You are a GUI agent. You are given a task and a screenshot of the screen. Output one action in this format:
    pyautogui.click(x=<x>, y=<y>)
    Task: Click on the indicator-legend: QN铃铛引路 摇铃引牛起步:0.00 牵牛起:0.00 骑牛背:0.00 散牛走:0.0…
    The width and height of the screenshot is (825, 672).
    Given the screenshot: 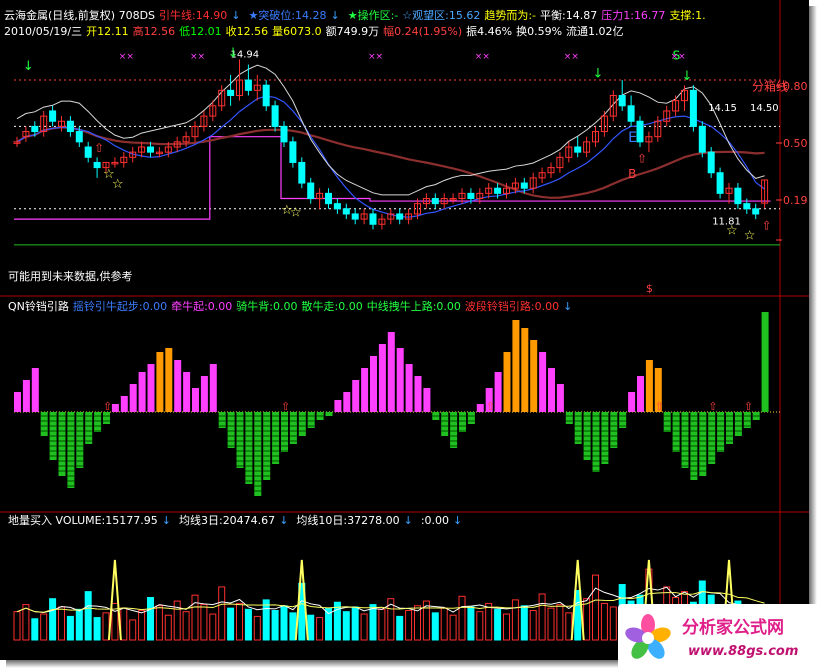 What is the action you would take?
    pyautogui.click(x=293, y=306)
    